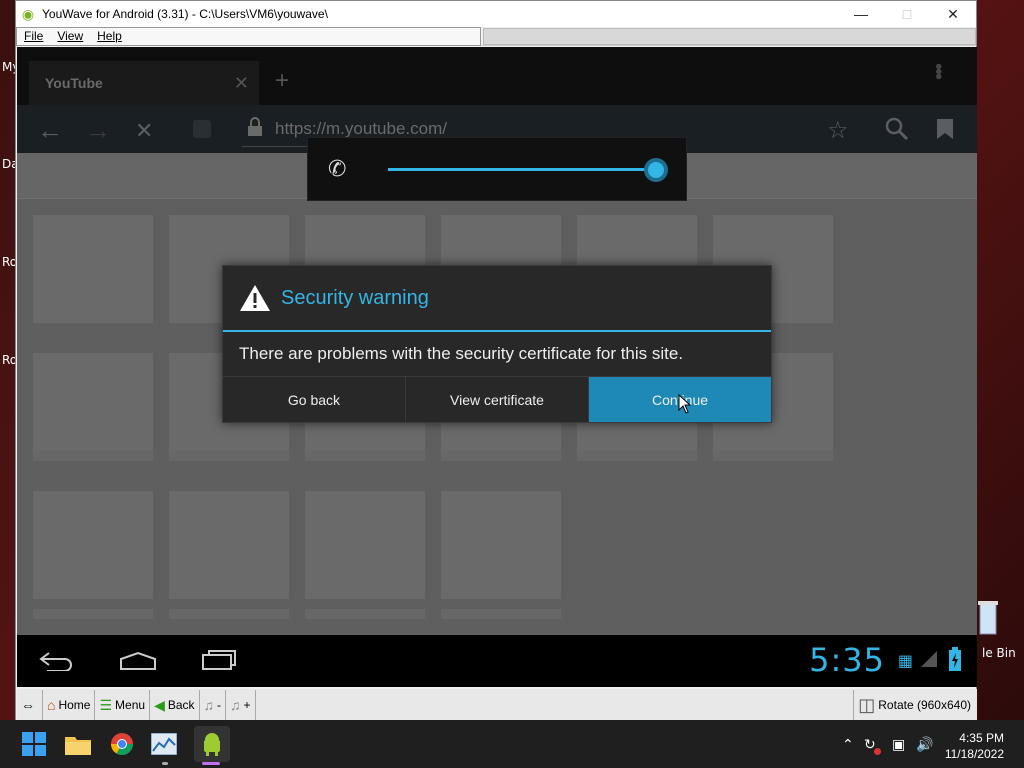 This screenshot has width=1024, height=768. I want to click on overflow-menu-icon: •••, so click(937, 70).